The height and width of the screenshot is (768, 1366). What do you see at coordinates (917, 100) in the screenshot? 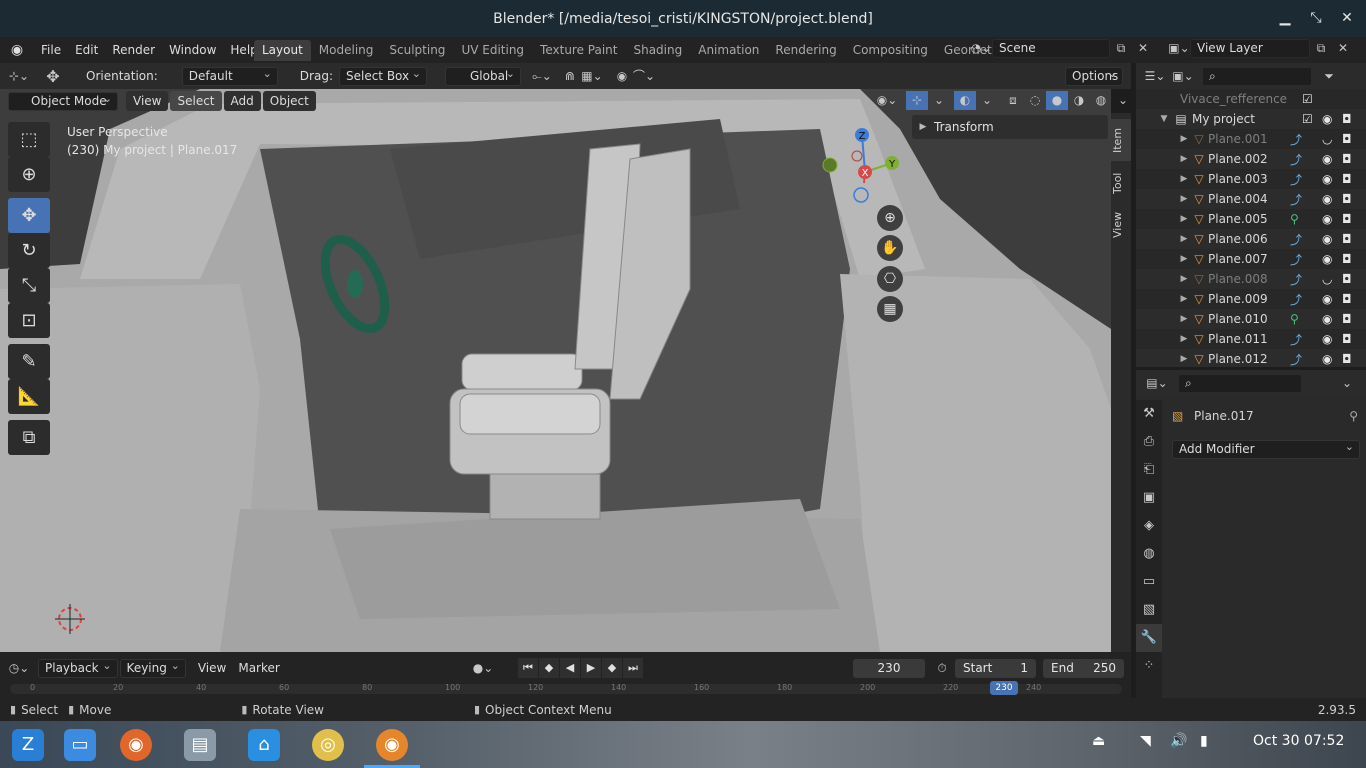
I see `gizmo-toggle-icon: ⊹` at bounding box center [917, 100].